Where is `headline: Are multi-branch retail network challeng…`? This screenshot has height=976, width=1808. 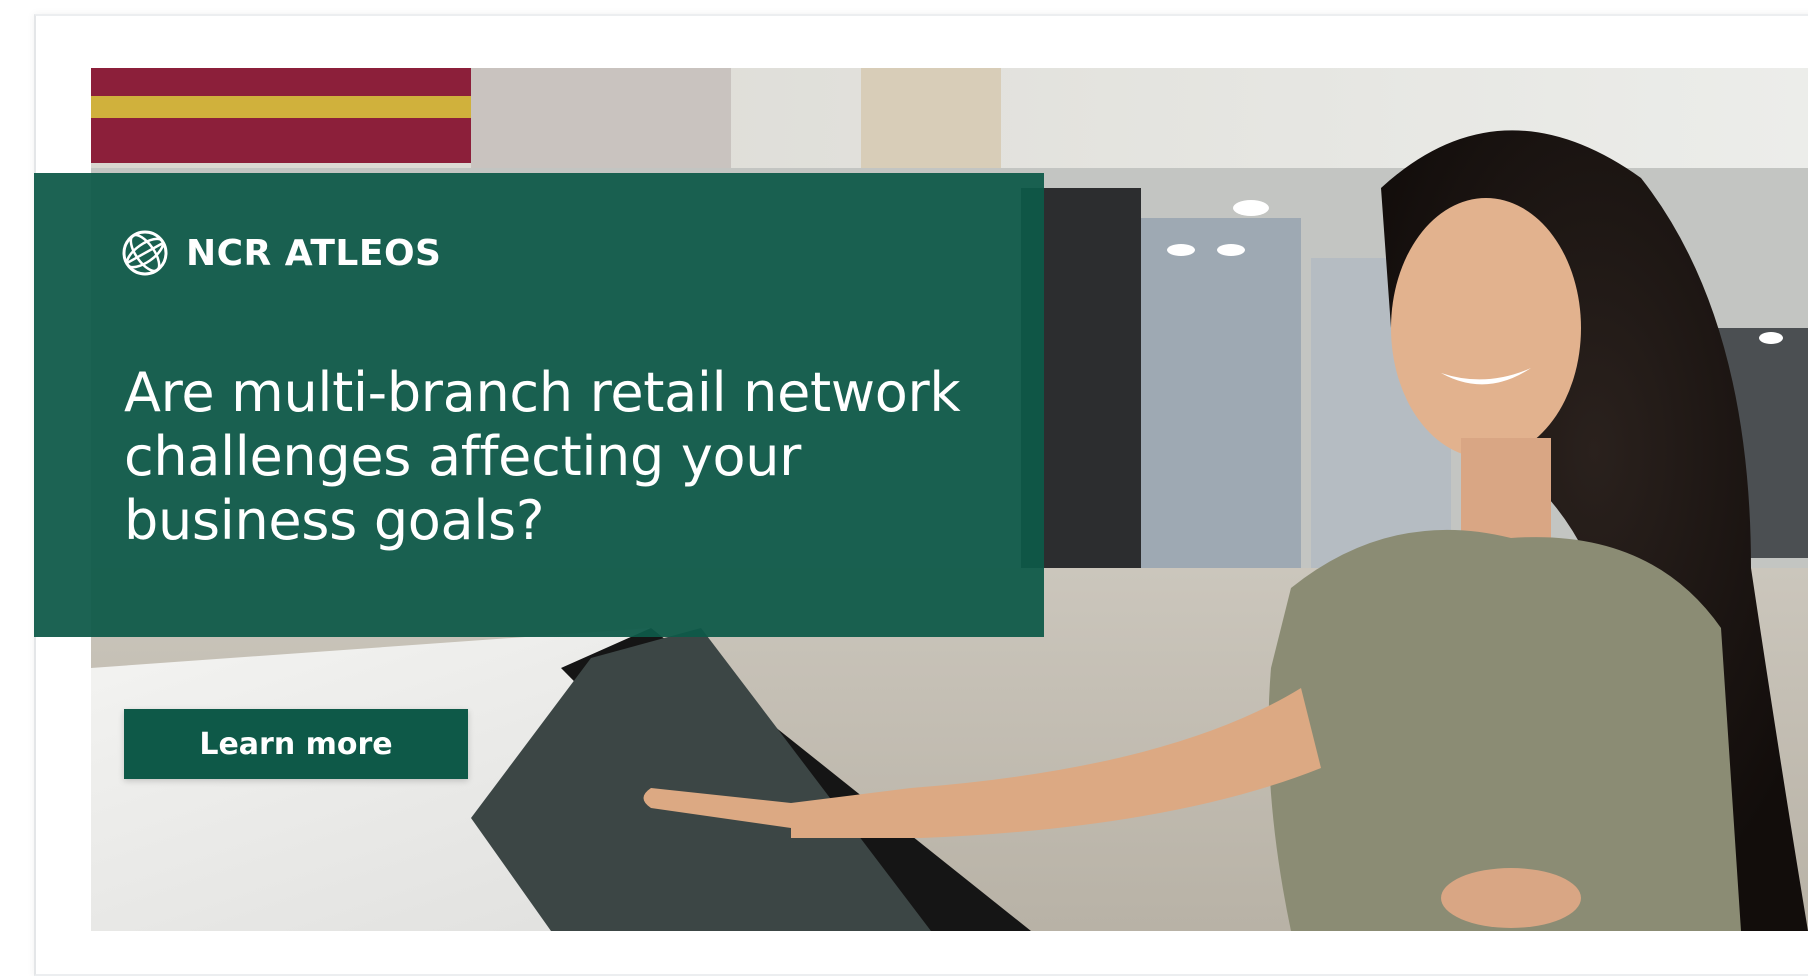 headline: Are multi-branch retail network challeng… is located at coordinates (542, 456).